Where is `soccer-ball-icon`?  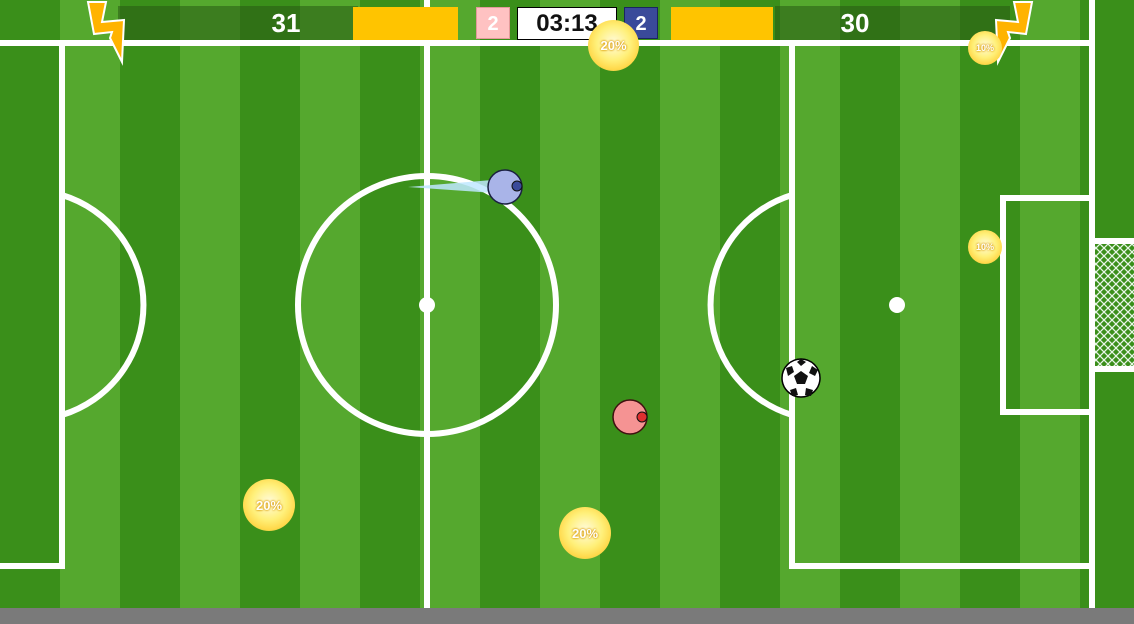
soccer-ball-icon is located at coordinates (801, 378).